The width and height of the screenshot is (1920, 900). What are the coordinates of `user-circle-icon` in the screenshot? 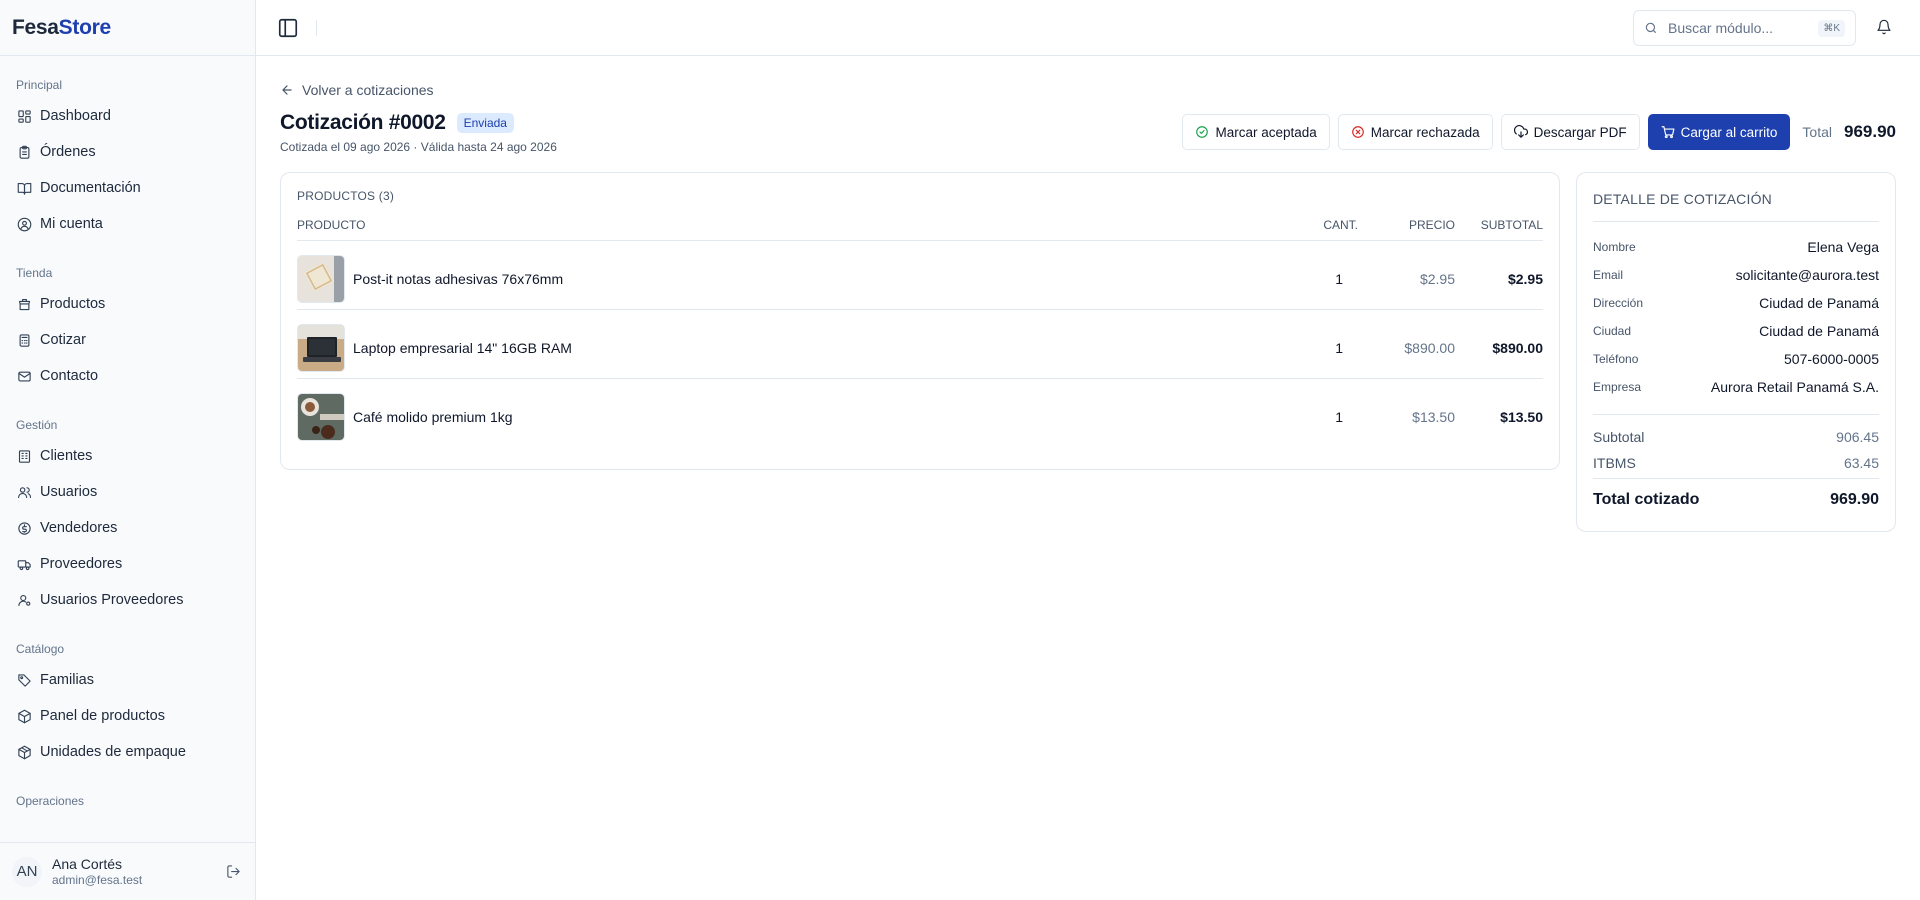 It's located at (24, 224).